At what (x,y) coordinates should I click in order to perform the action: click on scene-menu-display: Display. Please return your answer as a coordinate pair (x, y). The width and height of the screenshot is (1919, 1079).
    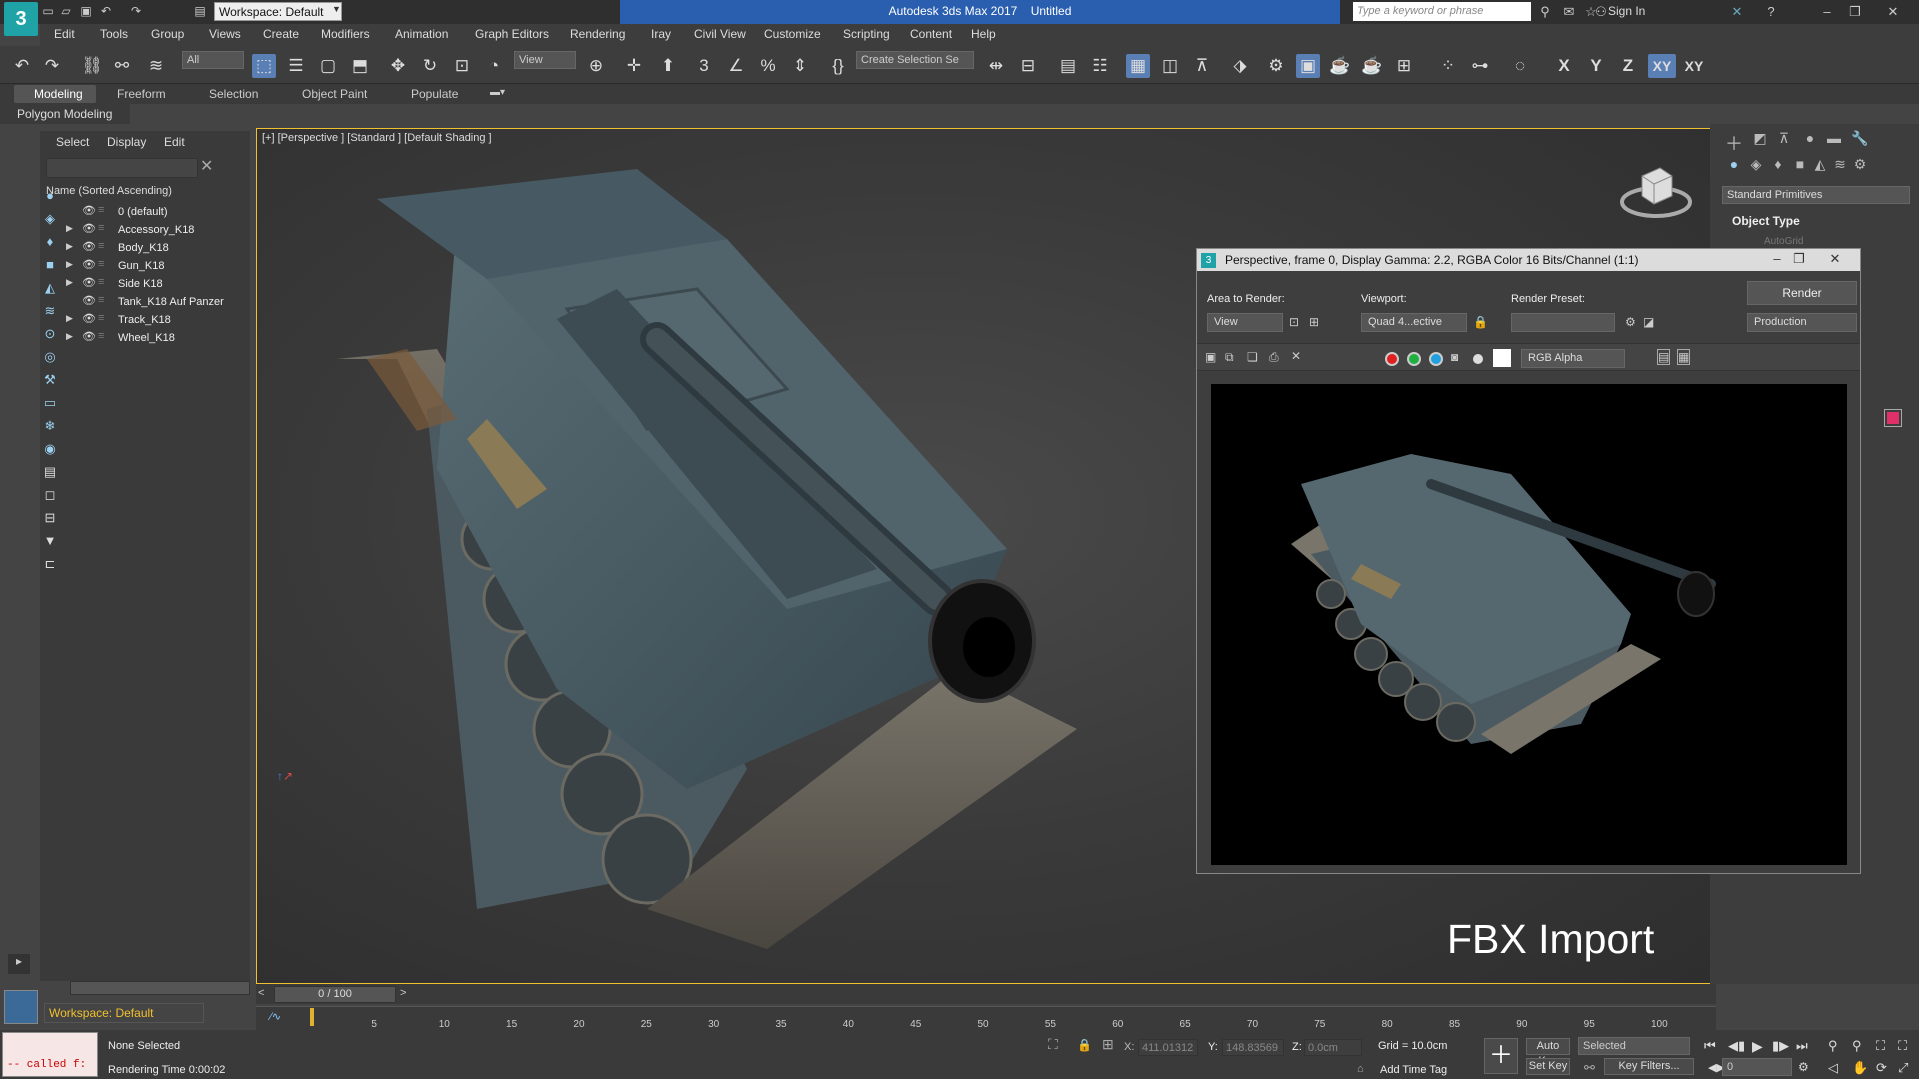
    Looking at the image, I should click on (126, 142).